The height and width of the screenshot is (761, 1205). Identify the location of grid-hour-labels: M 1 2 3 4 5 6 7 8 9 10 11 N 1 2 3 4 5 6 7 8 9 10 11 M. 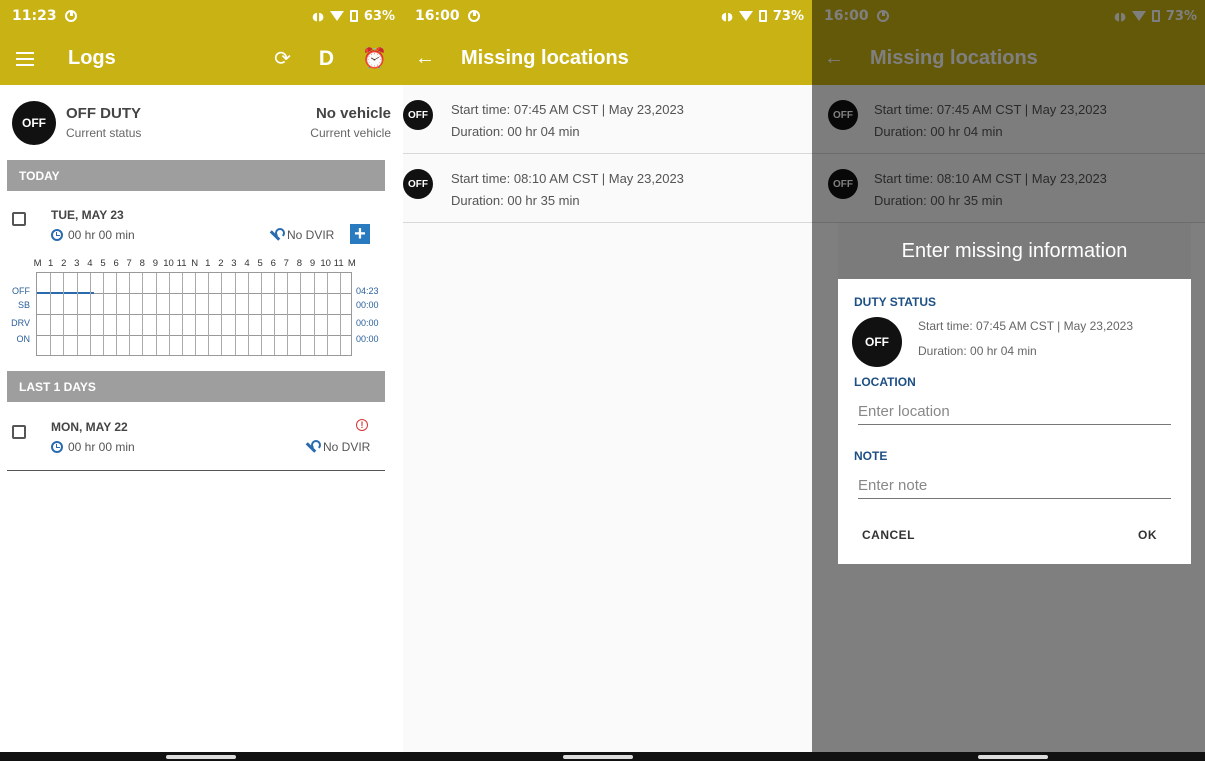
(194, 263).